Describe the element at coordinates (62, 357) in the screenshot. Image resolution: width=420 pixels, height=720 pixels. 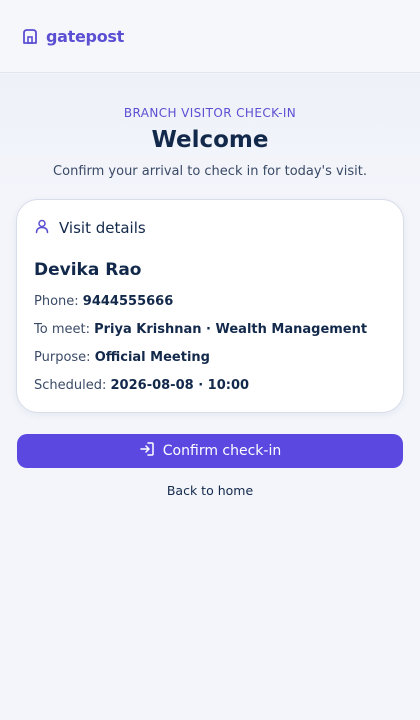
I see `detail-label: Purpose:` at that location.